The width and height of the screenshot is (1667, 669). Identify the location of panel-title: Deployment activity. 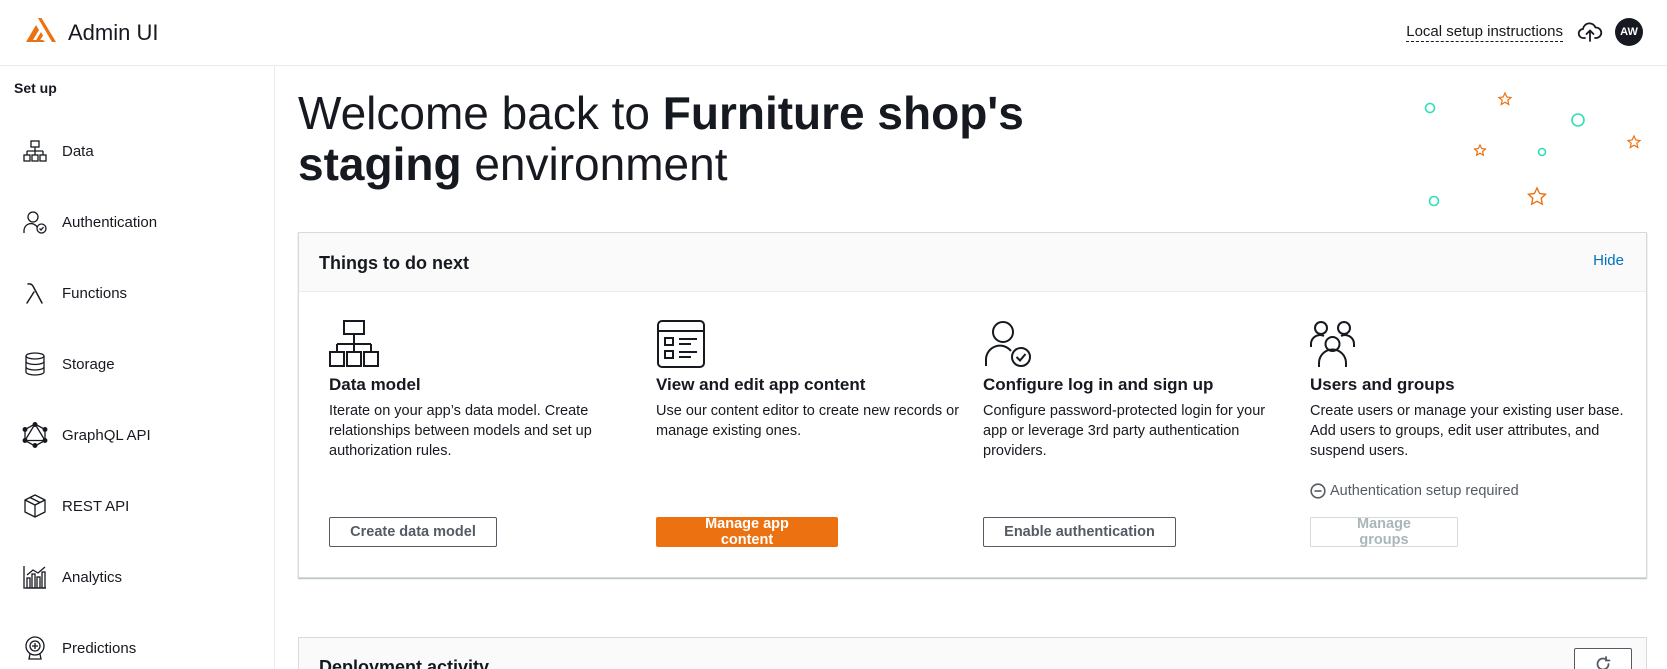
(404, 663).